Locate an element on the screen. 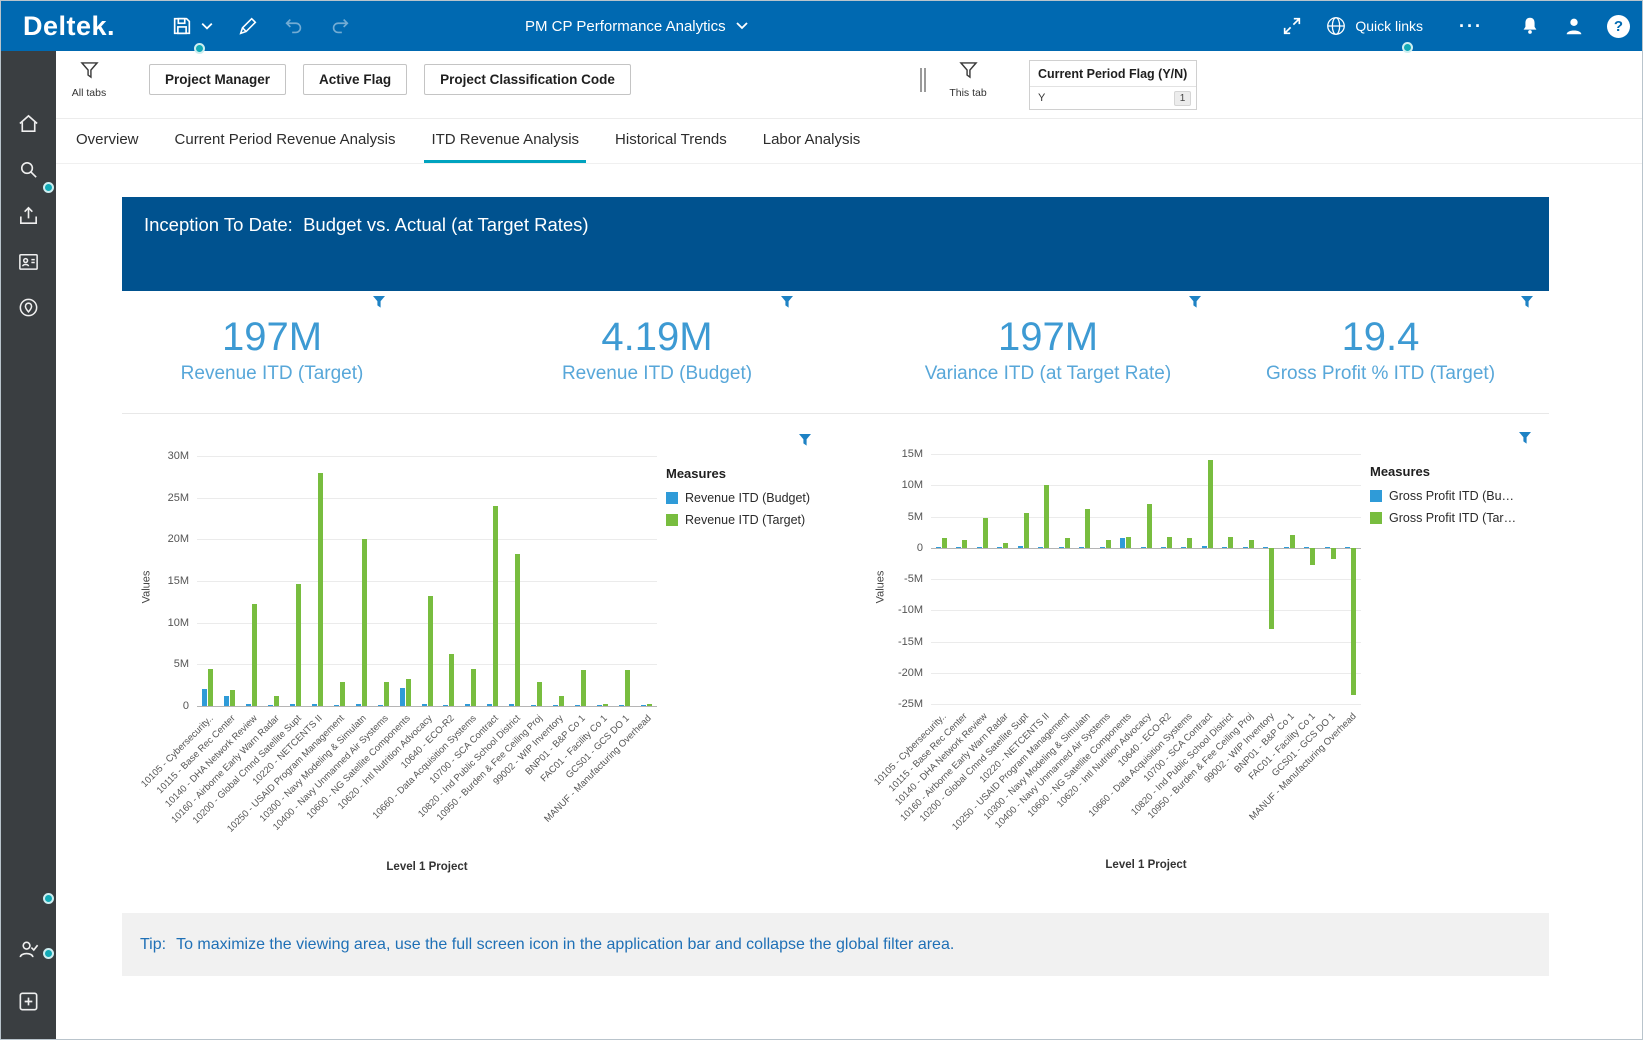 Image resolution: width=1643 pixels, height=1040 pixels. tab-labor-analysis: Labor Analysis is located at coordinates (812, 141).